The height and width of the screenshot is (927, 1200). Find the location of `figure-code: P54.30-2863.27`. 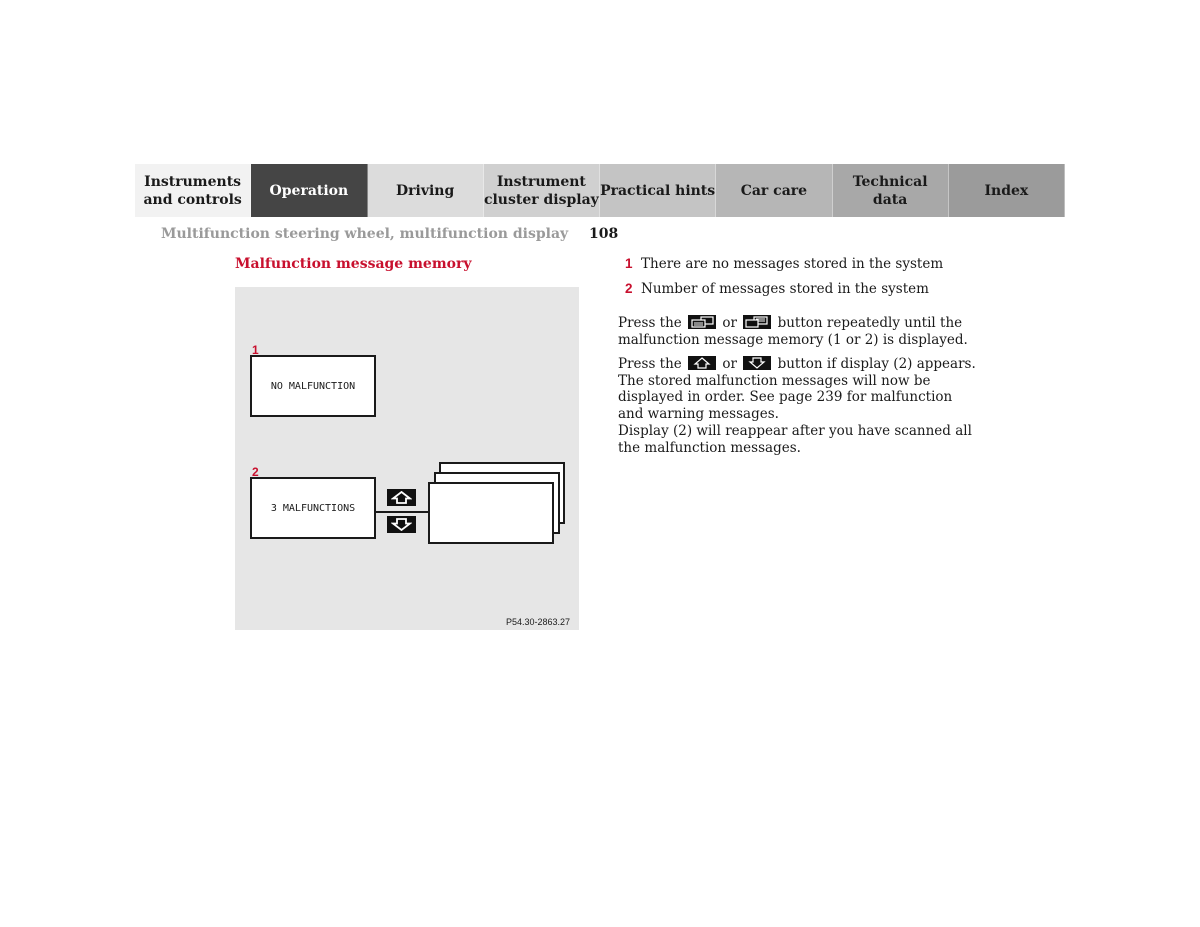

figure-code: P54.30-2863.27 is located at coordinates (537, 622).